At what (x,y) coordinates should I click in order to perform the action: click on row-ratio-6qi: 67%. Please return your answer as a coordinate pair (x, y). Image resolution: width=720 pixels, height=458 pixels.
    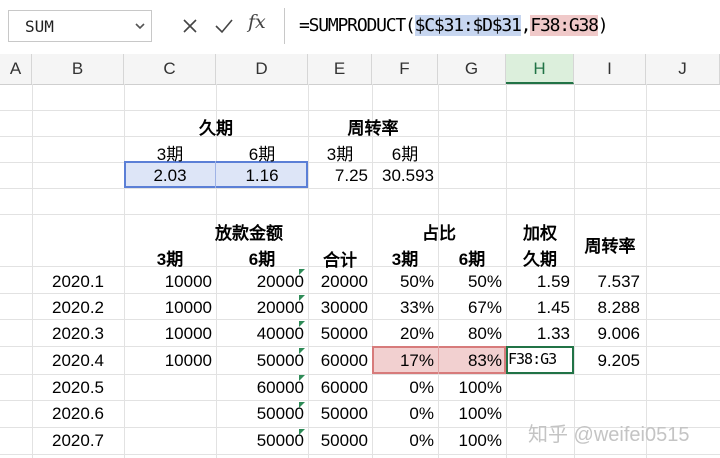
    Looking at the image, I should click on (484, 307).